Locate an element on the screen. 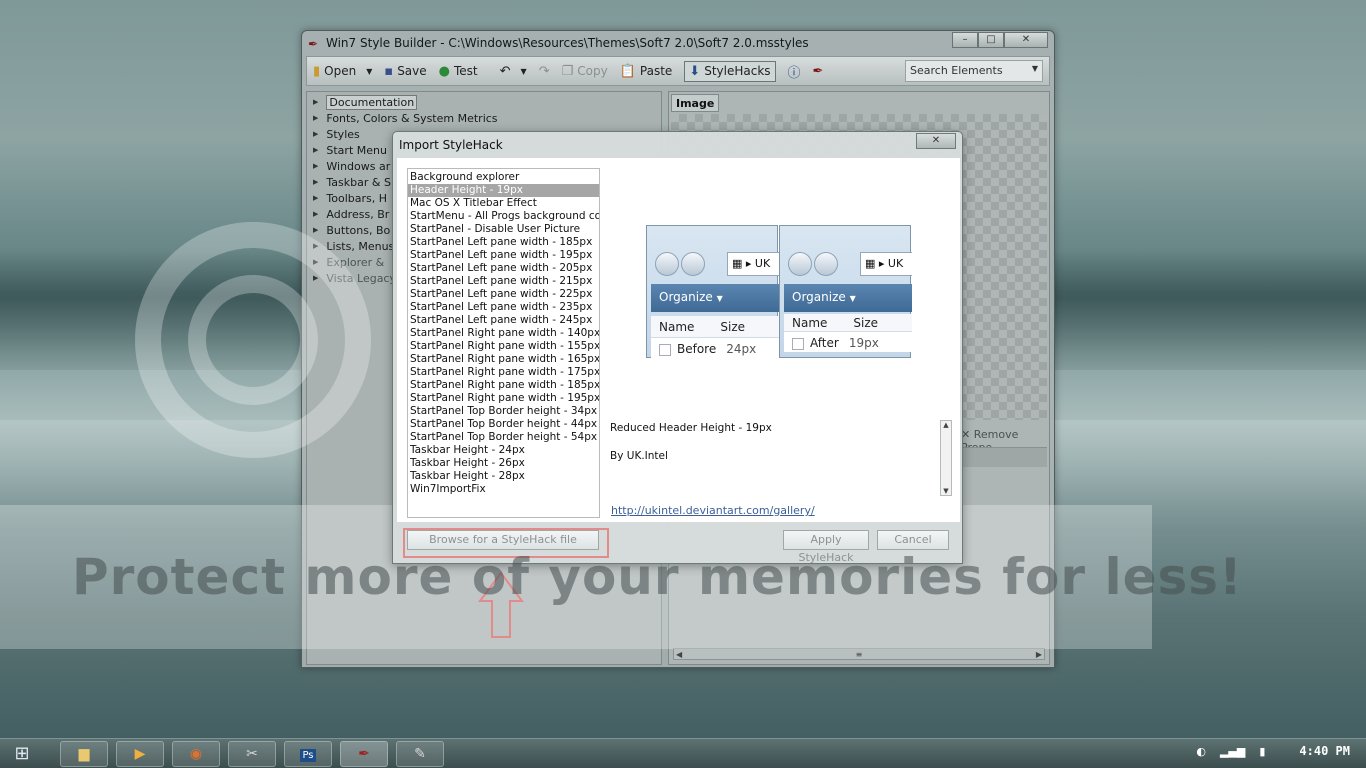 The height and width of the screenshot is (768, 1366). scroll-right-icon: ▶ is located at coordinates (1039, 654).